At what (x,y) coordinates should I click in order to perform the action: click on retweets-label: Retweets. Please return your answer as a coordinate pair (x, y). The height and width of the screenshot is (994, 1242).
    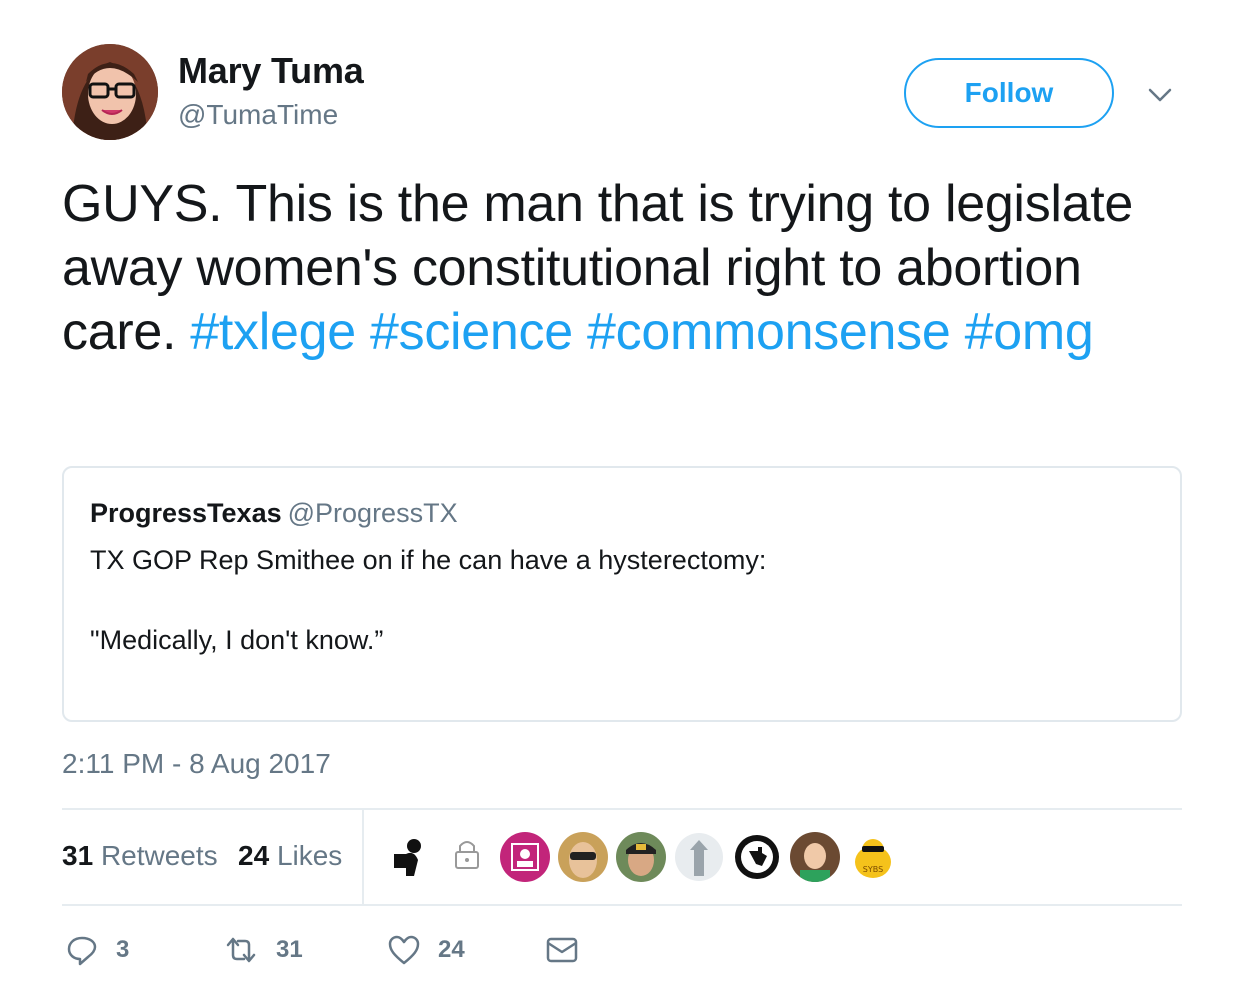
    Looking at the image, I should click on (159, 855).